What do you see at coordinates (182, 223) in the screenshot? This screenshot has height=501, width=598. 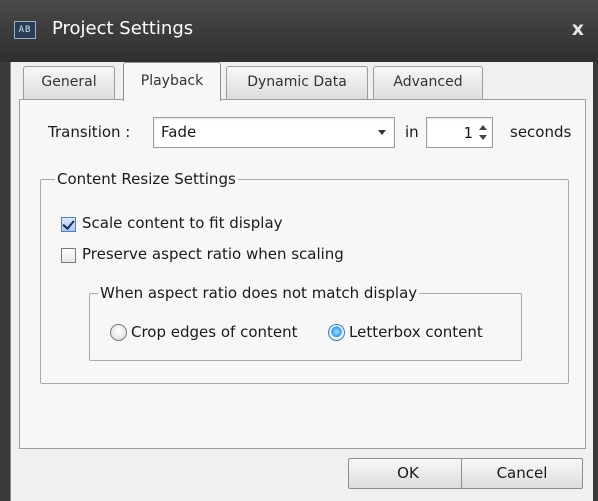 I see `scale-content-label: Scale content to fit display` at bounding box center [182, 223].